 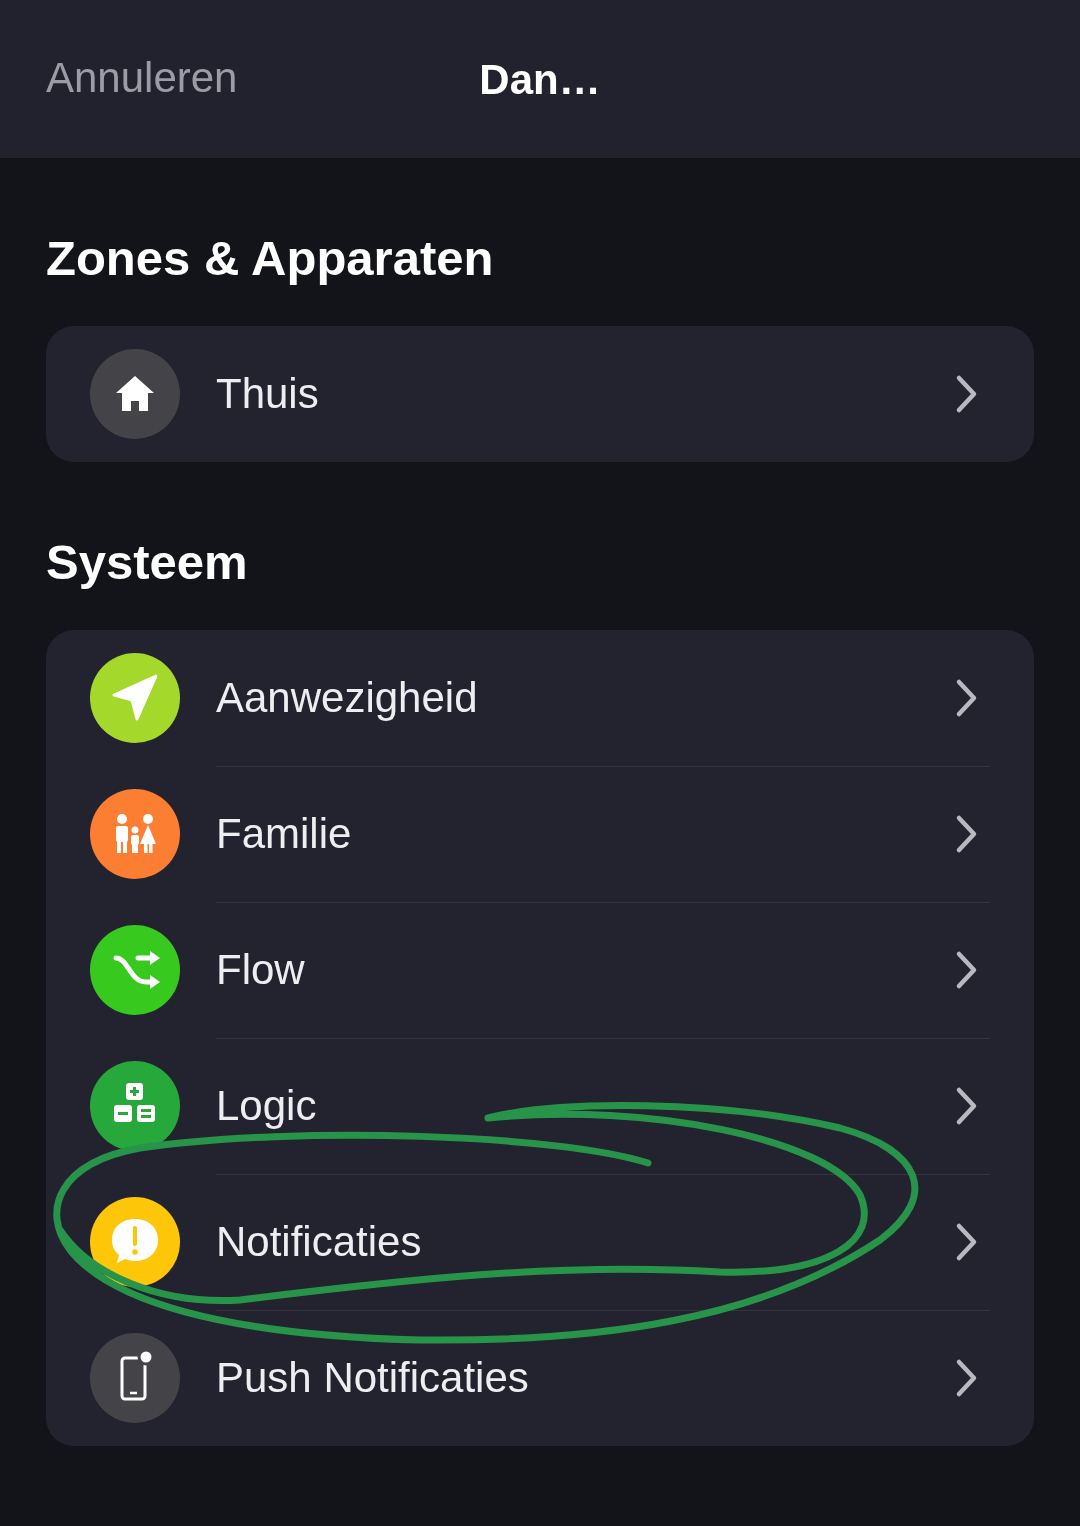 What do you see at coordinates (268, 394) in the screenshot?
I see `row-label: Thuis` at bounding box center [268, 394].